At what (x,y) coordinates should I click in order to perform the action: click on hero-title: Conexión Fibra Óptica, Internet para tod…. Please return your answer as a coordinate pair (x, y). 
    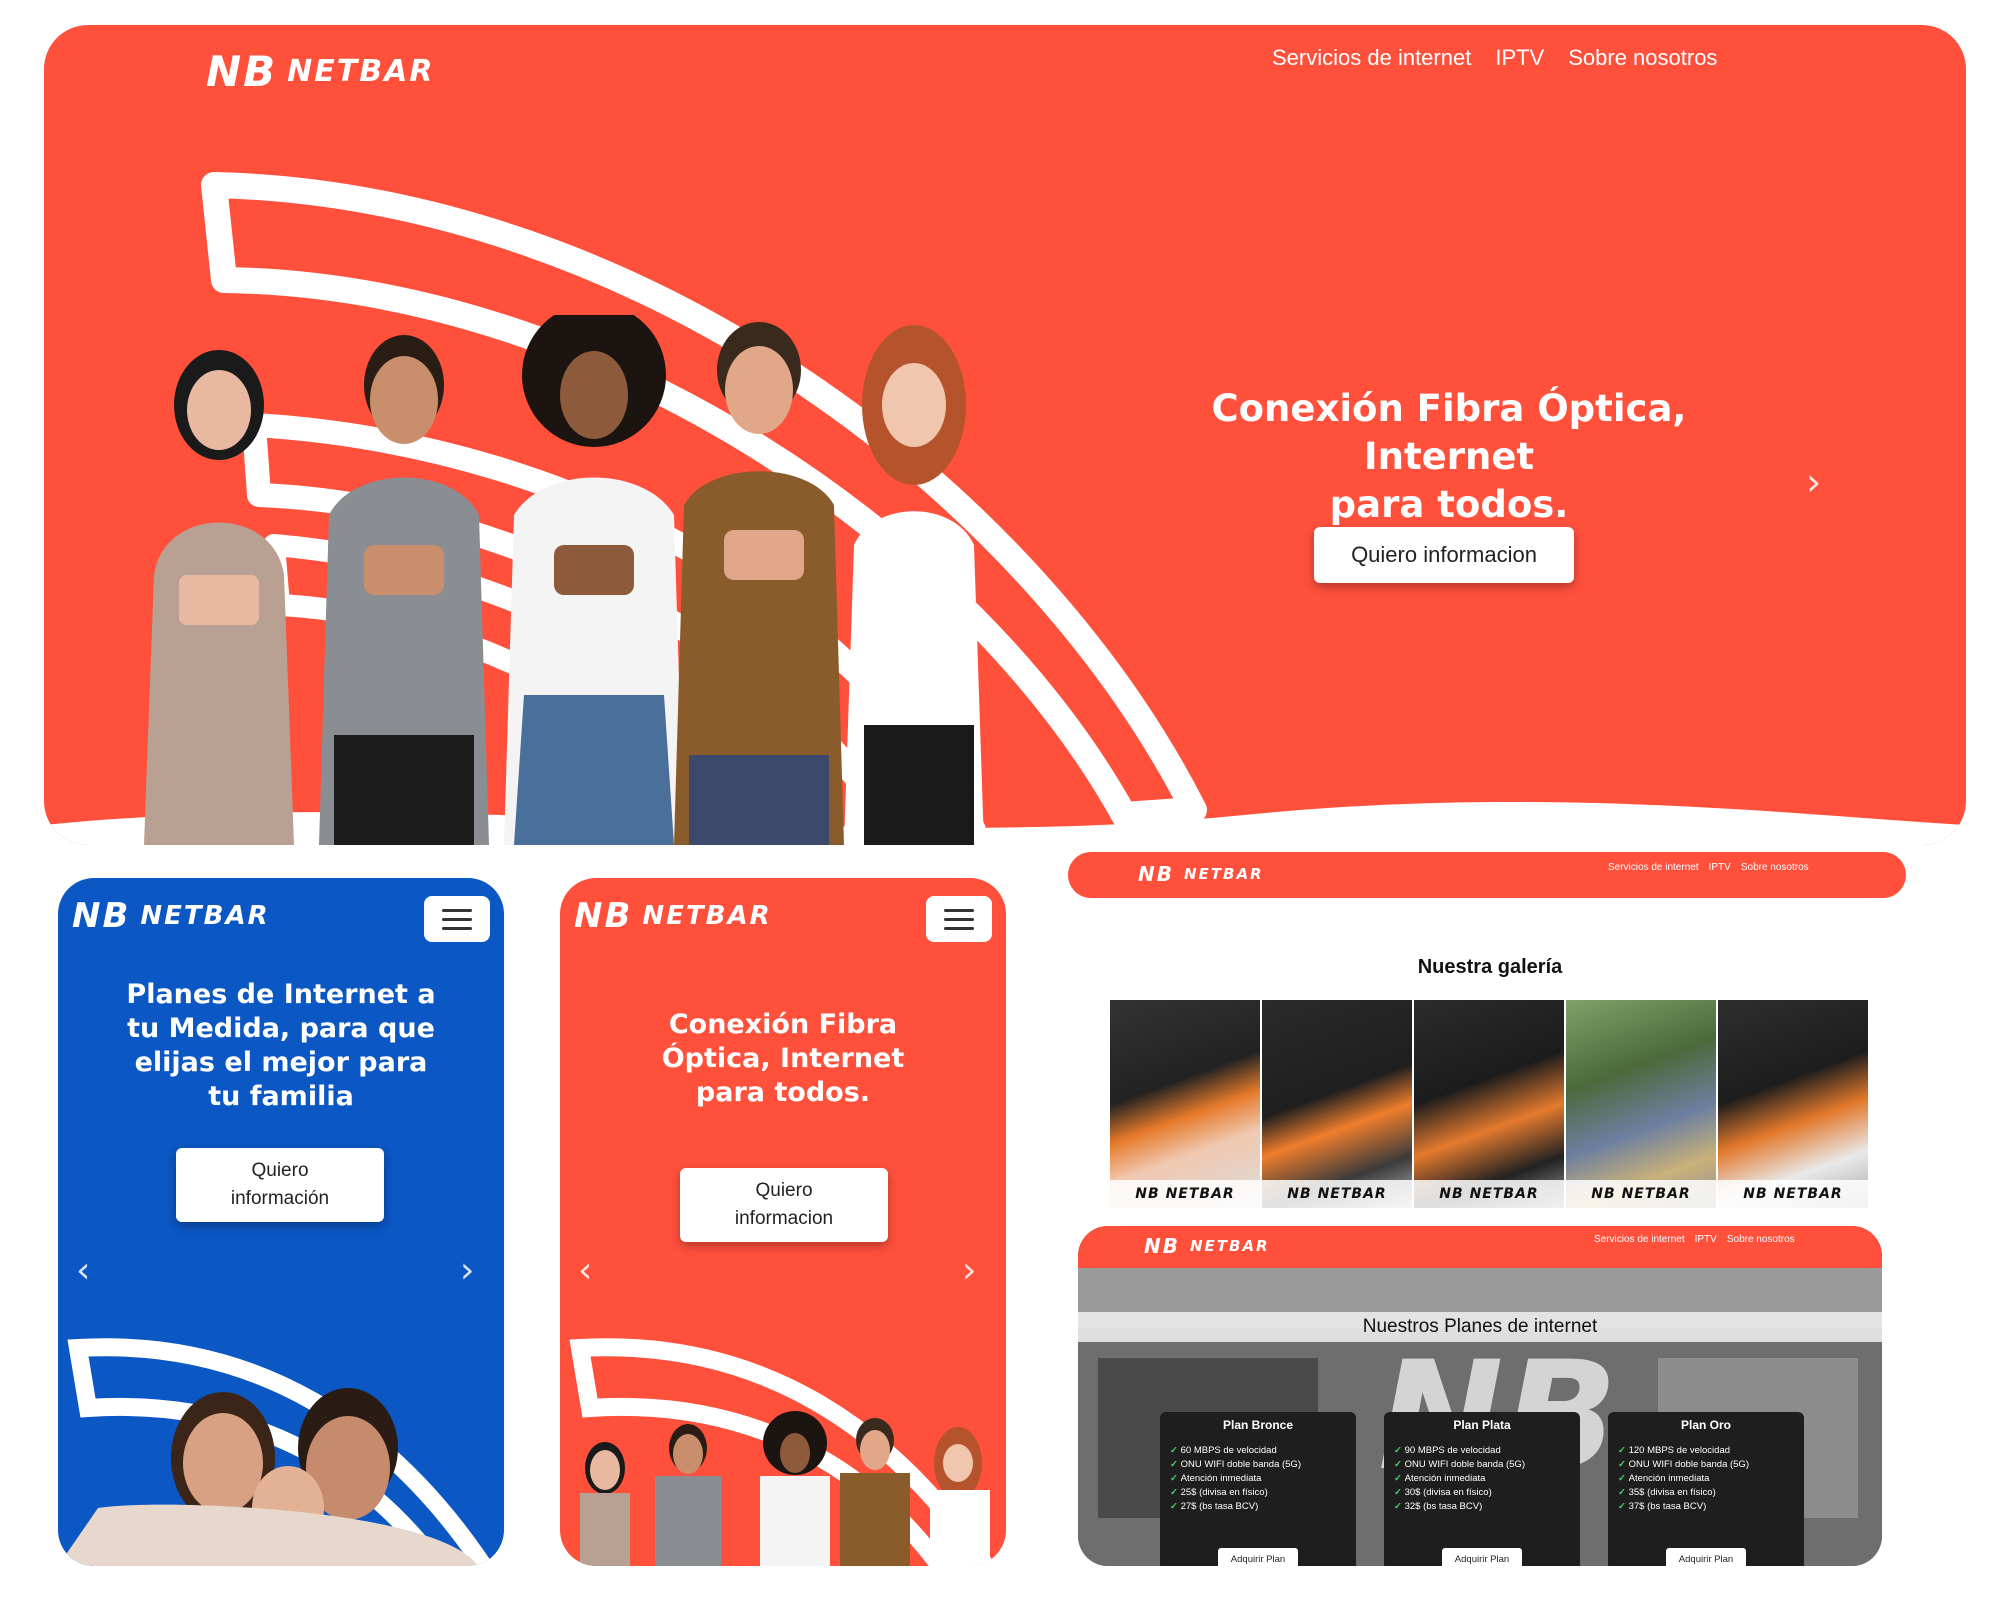
    Looking at the image, I should click on (1449, 457).